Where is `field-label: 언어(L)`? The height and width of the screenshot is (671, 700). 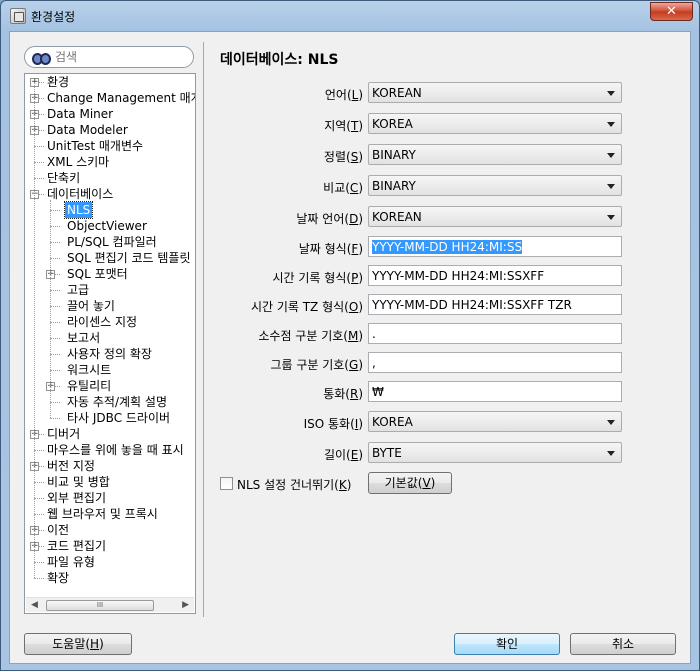
field-label: 언어(L) is located at coordinates (343, 95).